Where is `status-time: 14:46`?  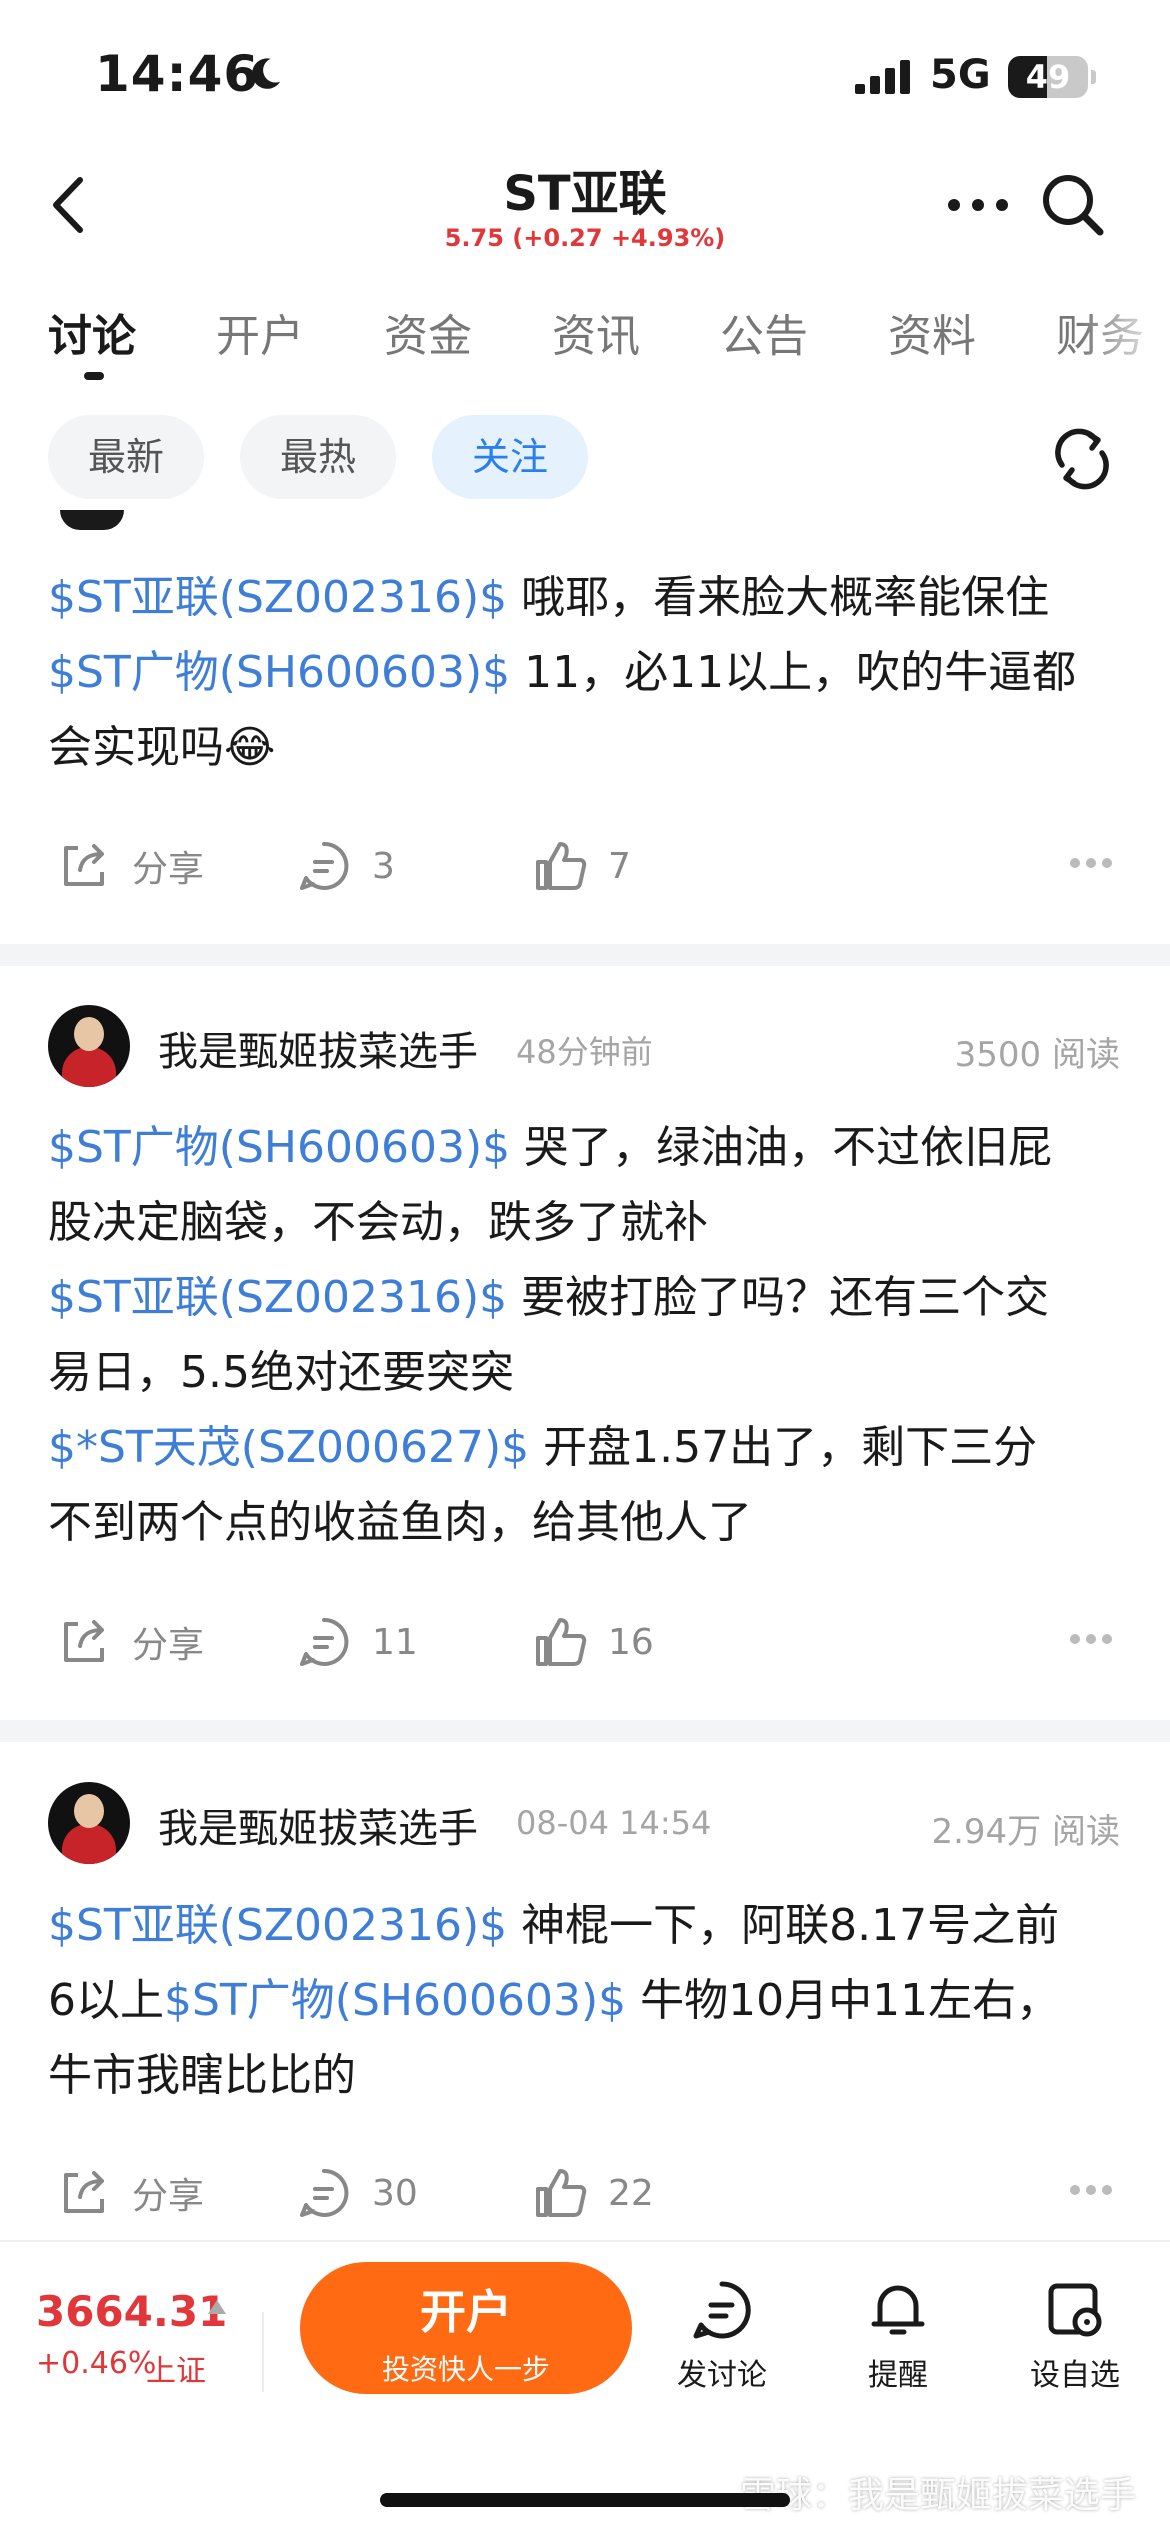
status-time: 14:46 is located at coordinates (177, 74).